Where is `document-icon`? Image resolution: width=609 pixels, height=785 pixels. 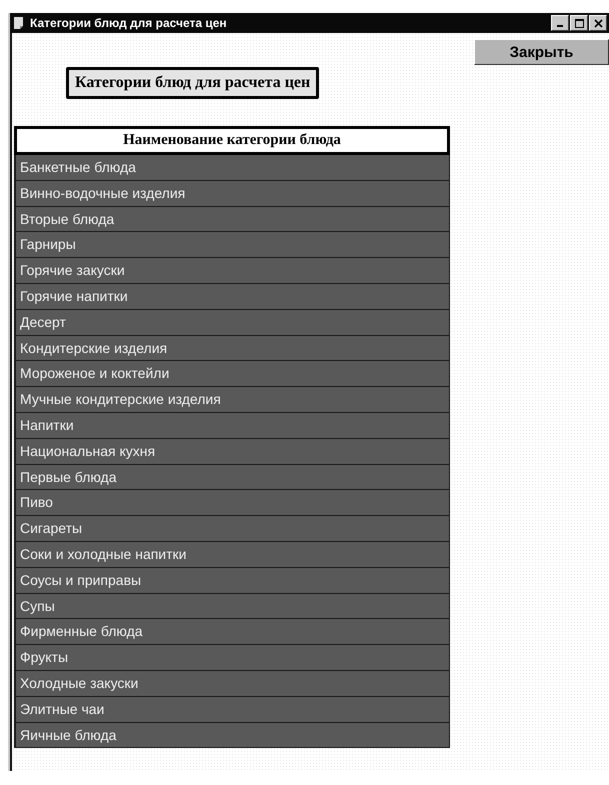
document-icon is located at coordinates (19, 23).